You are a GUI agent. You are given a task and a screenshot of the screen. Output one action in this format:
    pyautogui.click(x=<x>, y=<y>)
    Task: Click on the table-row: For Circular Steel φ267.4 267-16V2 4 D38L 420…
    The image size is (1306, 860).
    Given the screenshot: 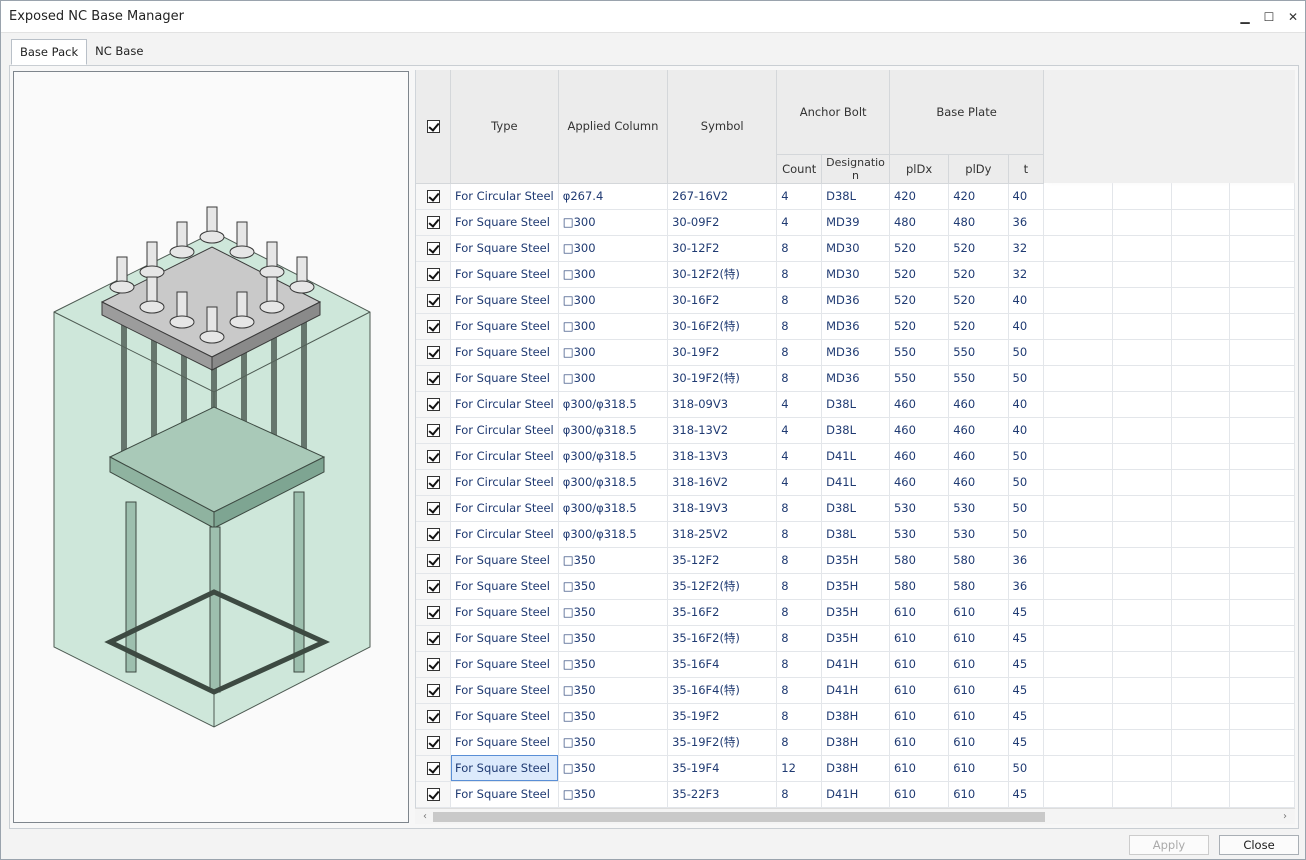 What is the action you would take?
    pyautogui.click(x=855, y=196)
    